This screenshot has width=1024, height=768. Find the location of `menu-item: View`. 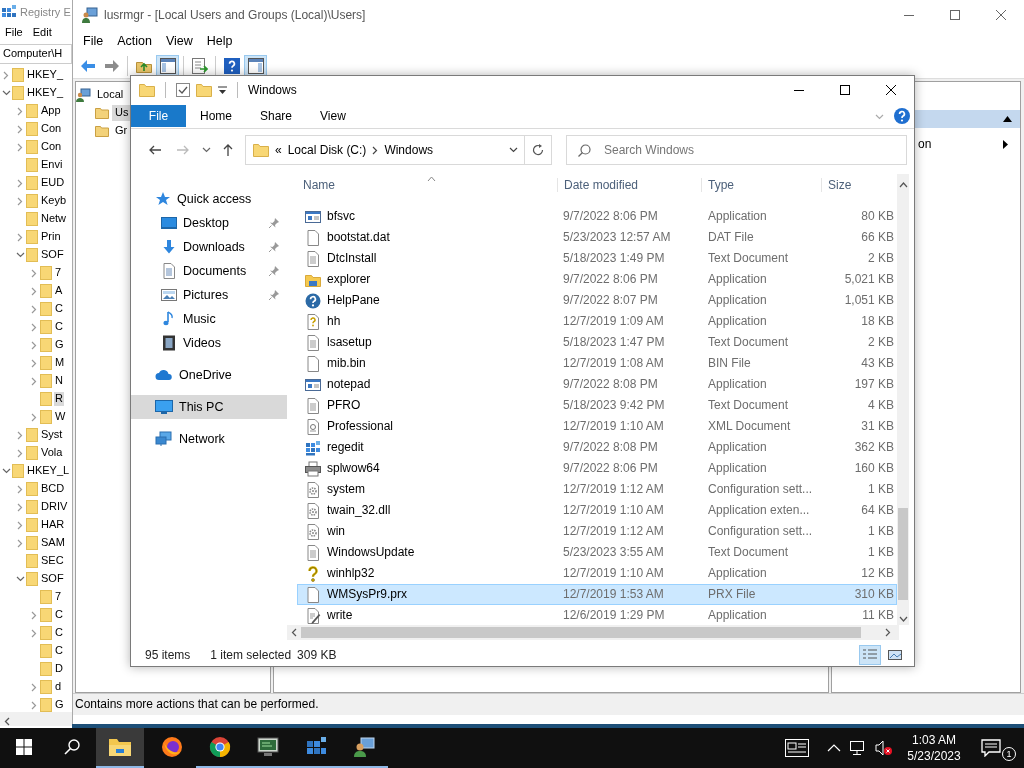

menu-item: View is located at coordinates (180, 42).